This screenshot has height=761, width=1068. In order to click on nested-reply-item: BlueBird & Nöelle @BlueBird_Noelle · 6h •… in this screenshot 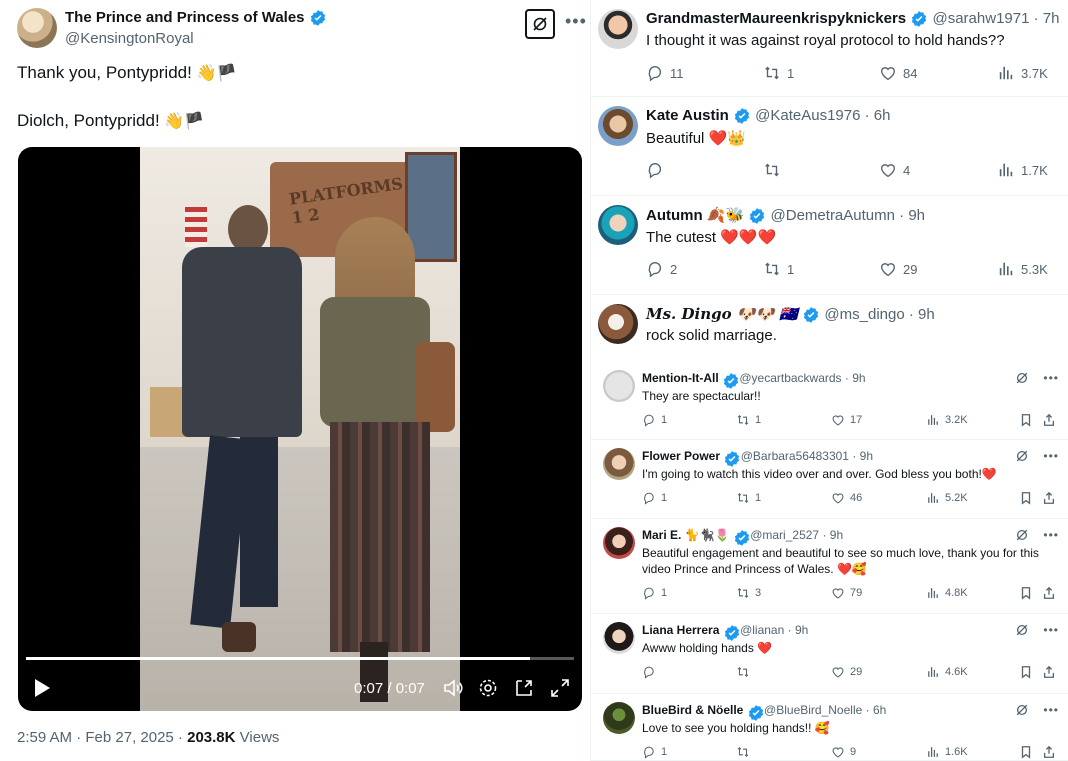, I will do `click(829, 727)`.